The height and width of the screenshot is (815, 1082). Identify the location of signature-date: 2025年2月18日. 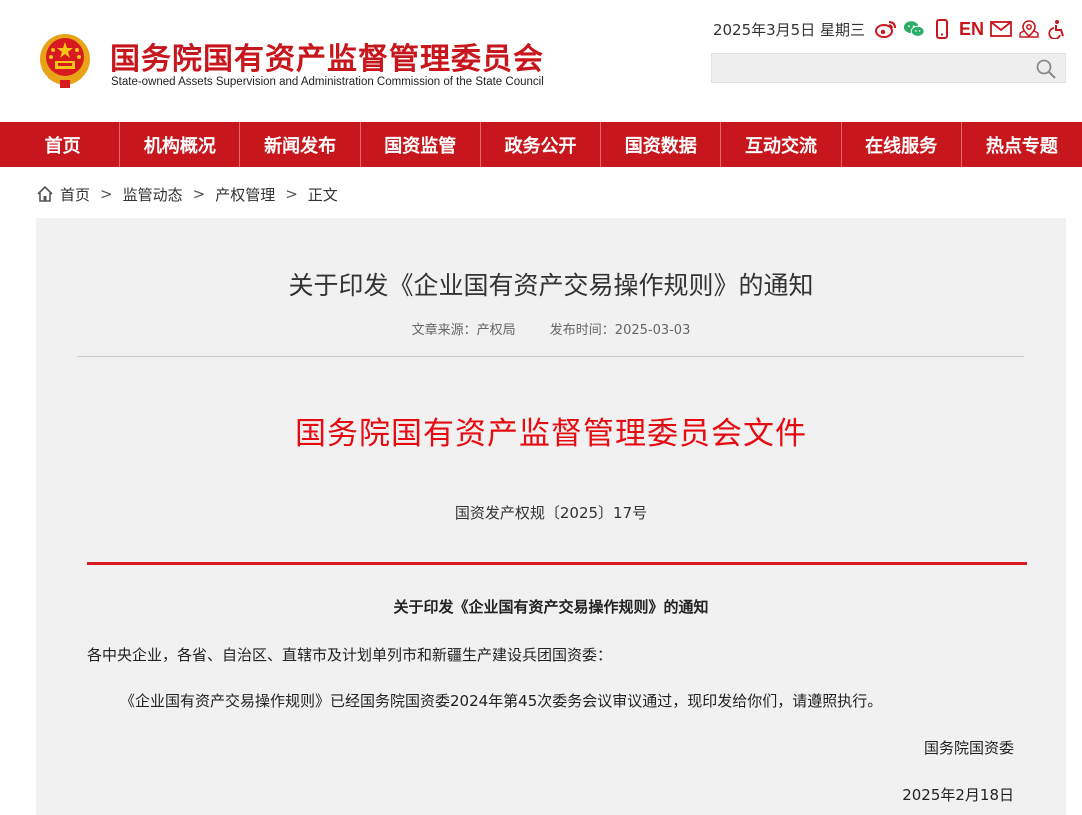
(958, 795).